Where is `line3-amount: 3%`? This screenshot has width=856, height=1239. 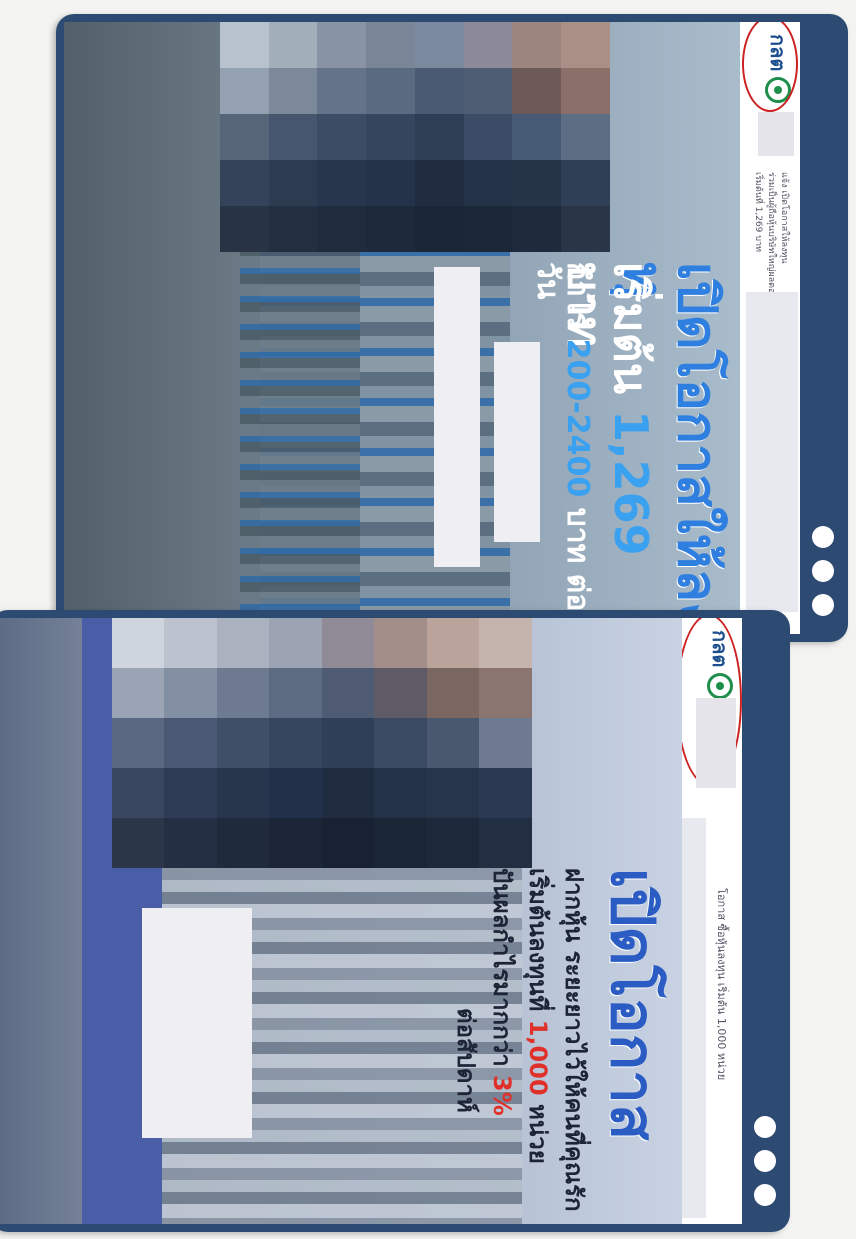 line3-amount: 3% is located at coordinates (502, 1095).